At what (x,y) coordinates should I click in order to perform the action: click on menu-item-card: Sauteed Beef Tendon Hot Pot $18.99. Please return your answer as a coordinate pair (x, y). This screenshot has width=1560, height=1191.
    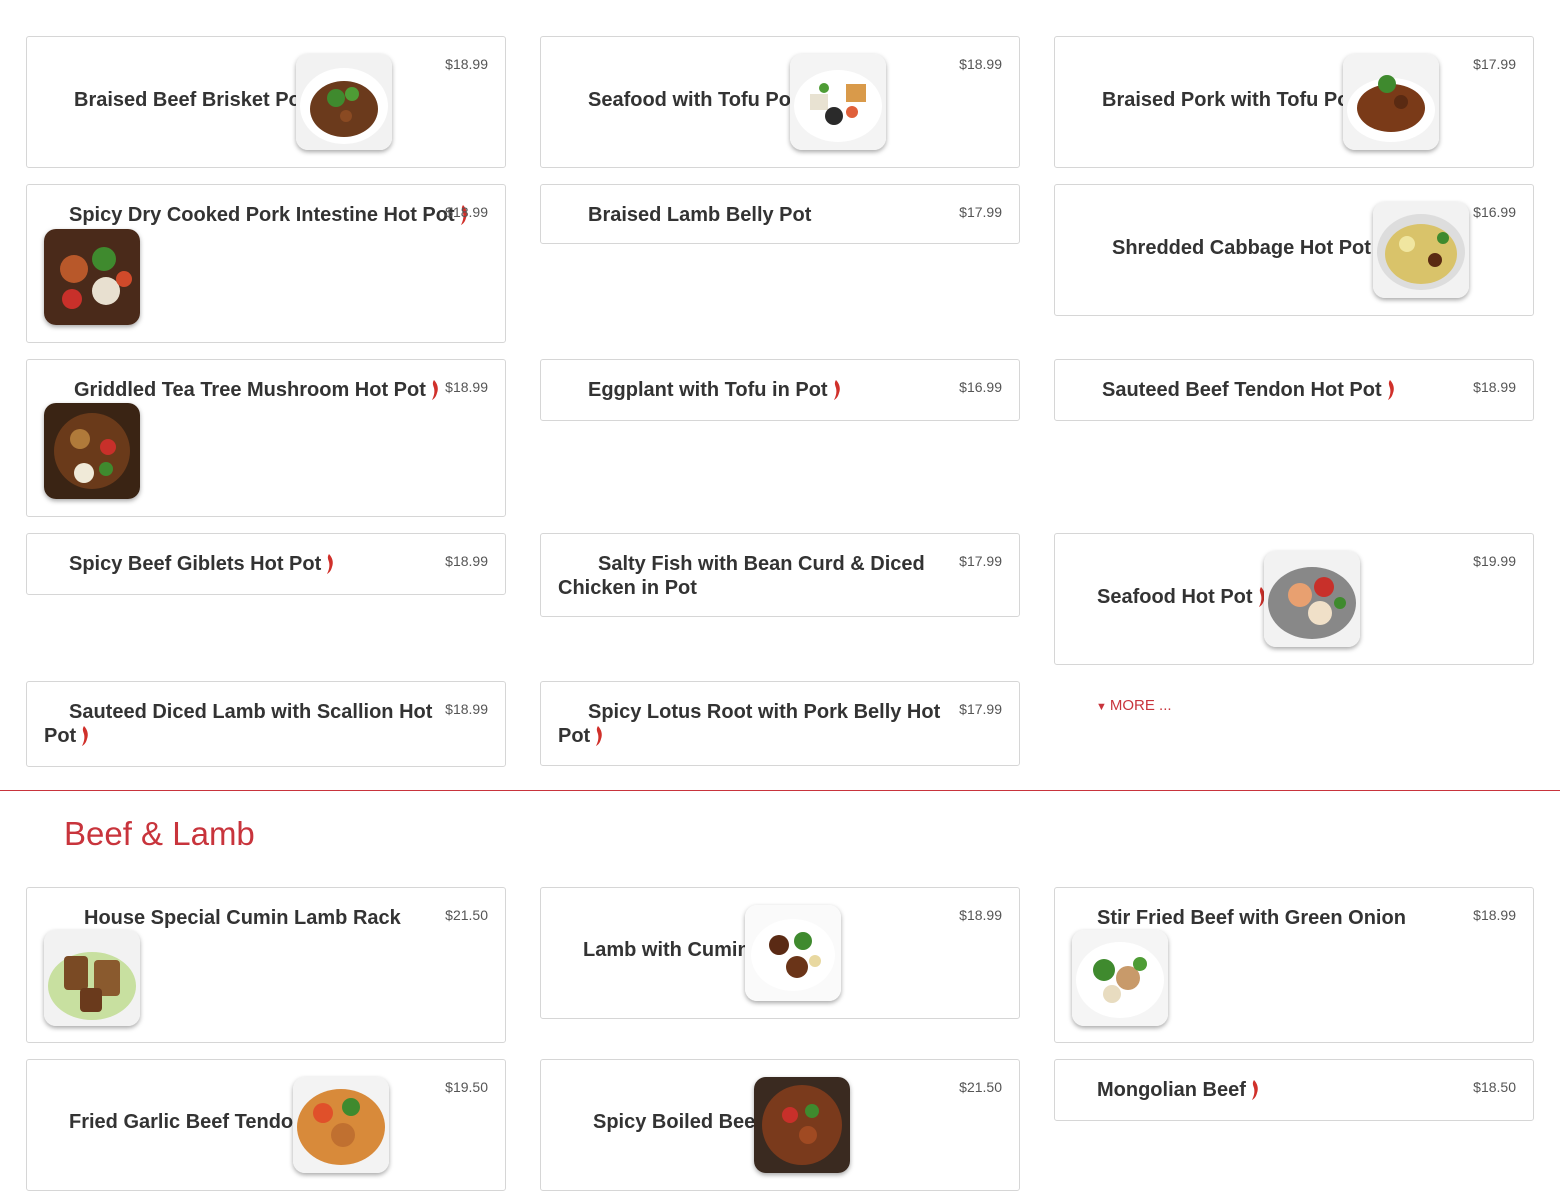
    Looking at the image, I should click on (1294, 390).